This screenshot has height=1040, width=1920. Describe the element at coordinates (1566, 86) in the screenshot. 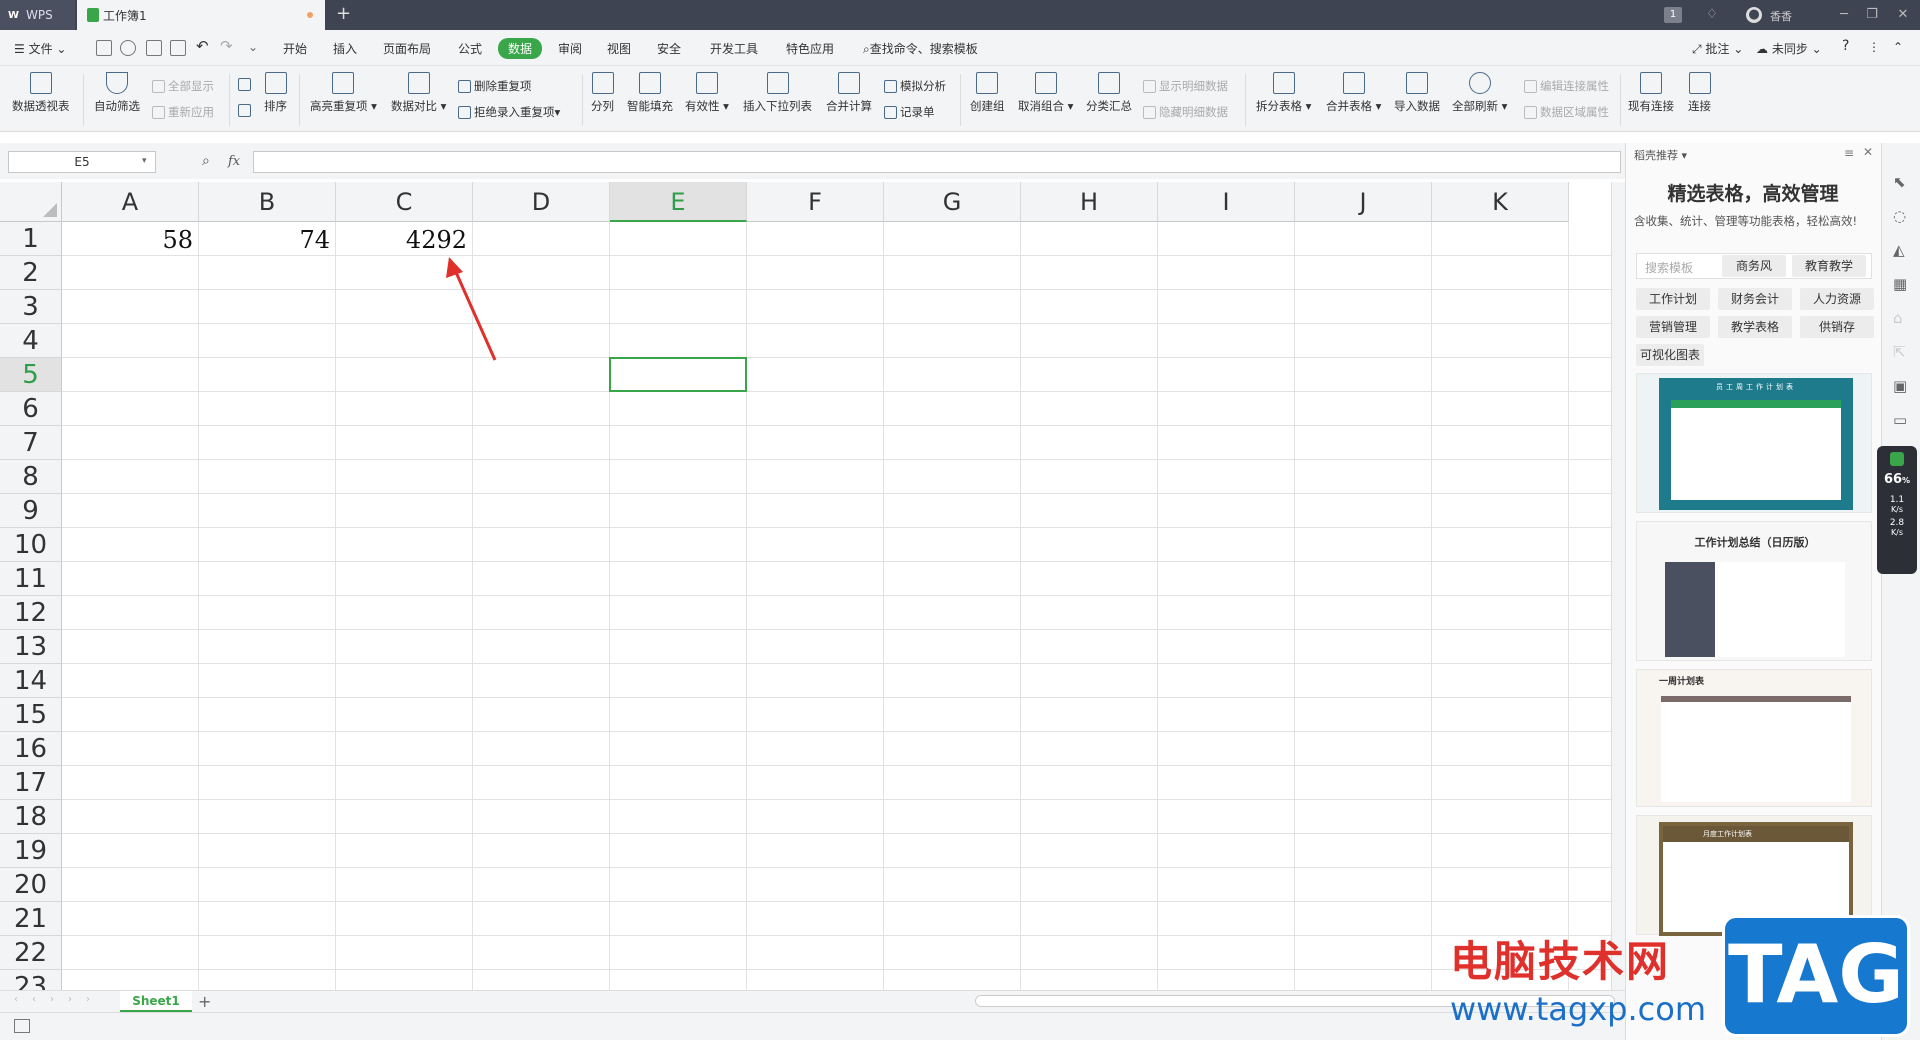

I see `edit-connection-button: 编辑连接属性` at that location.